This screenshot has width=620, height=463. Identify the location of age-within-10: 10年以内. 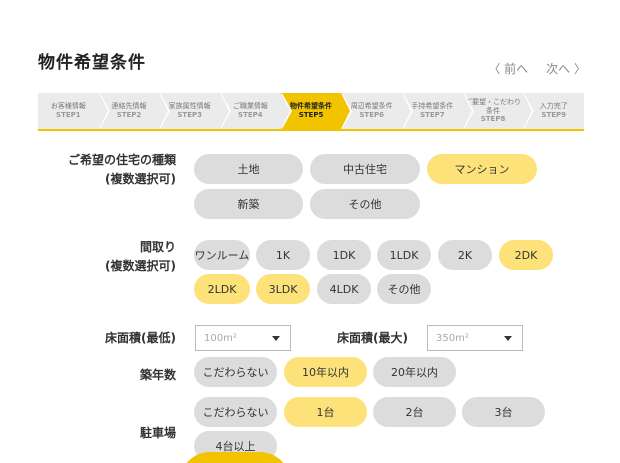
(325, 372).